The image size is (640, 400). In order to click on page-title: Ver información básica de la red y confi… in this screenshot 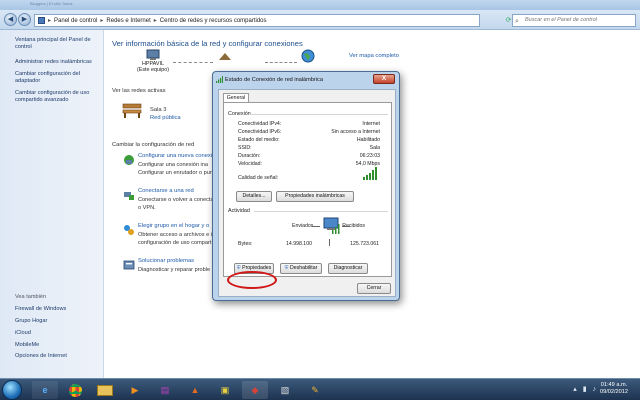, I will do `click(207, 43)`.